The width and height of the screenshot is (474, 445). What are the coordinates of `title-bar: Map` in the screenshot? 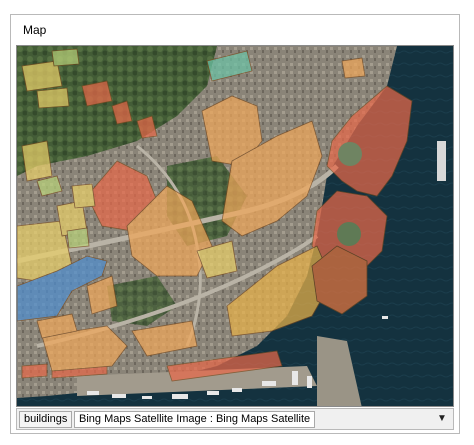 It's located at (235, 29).